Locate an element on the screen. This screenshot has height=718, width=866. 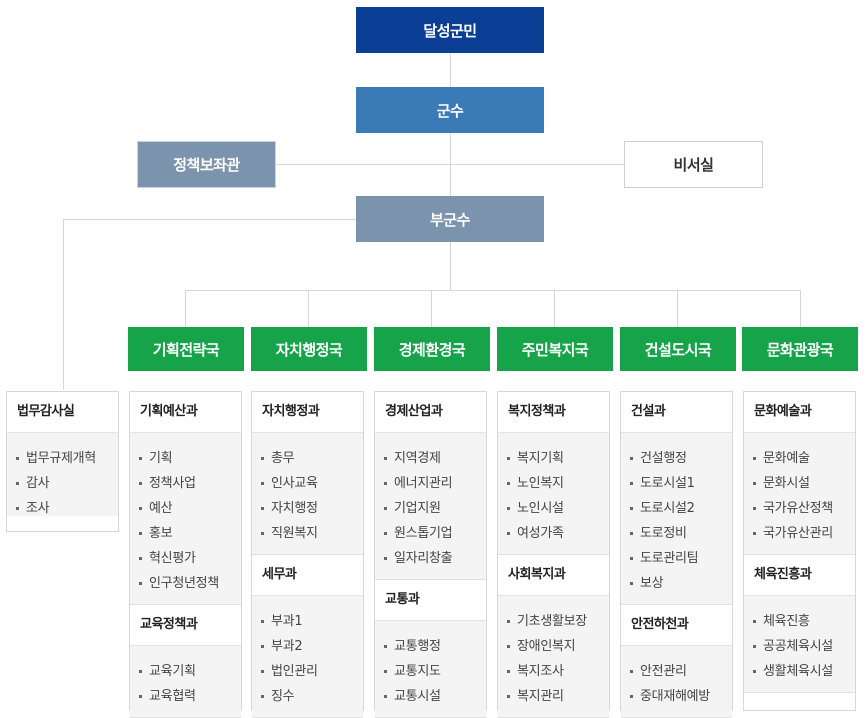
team-item: 자치행정 is located at coordinates (307, 508).